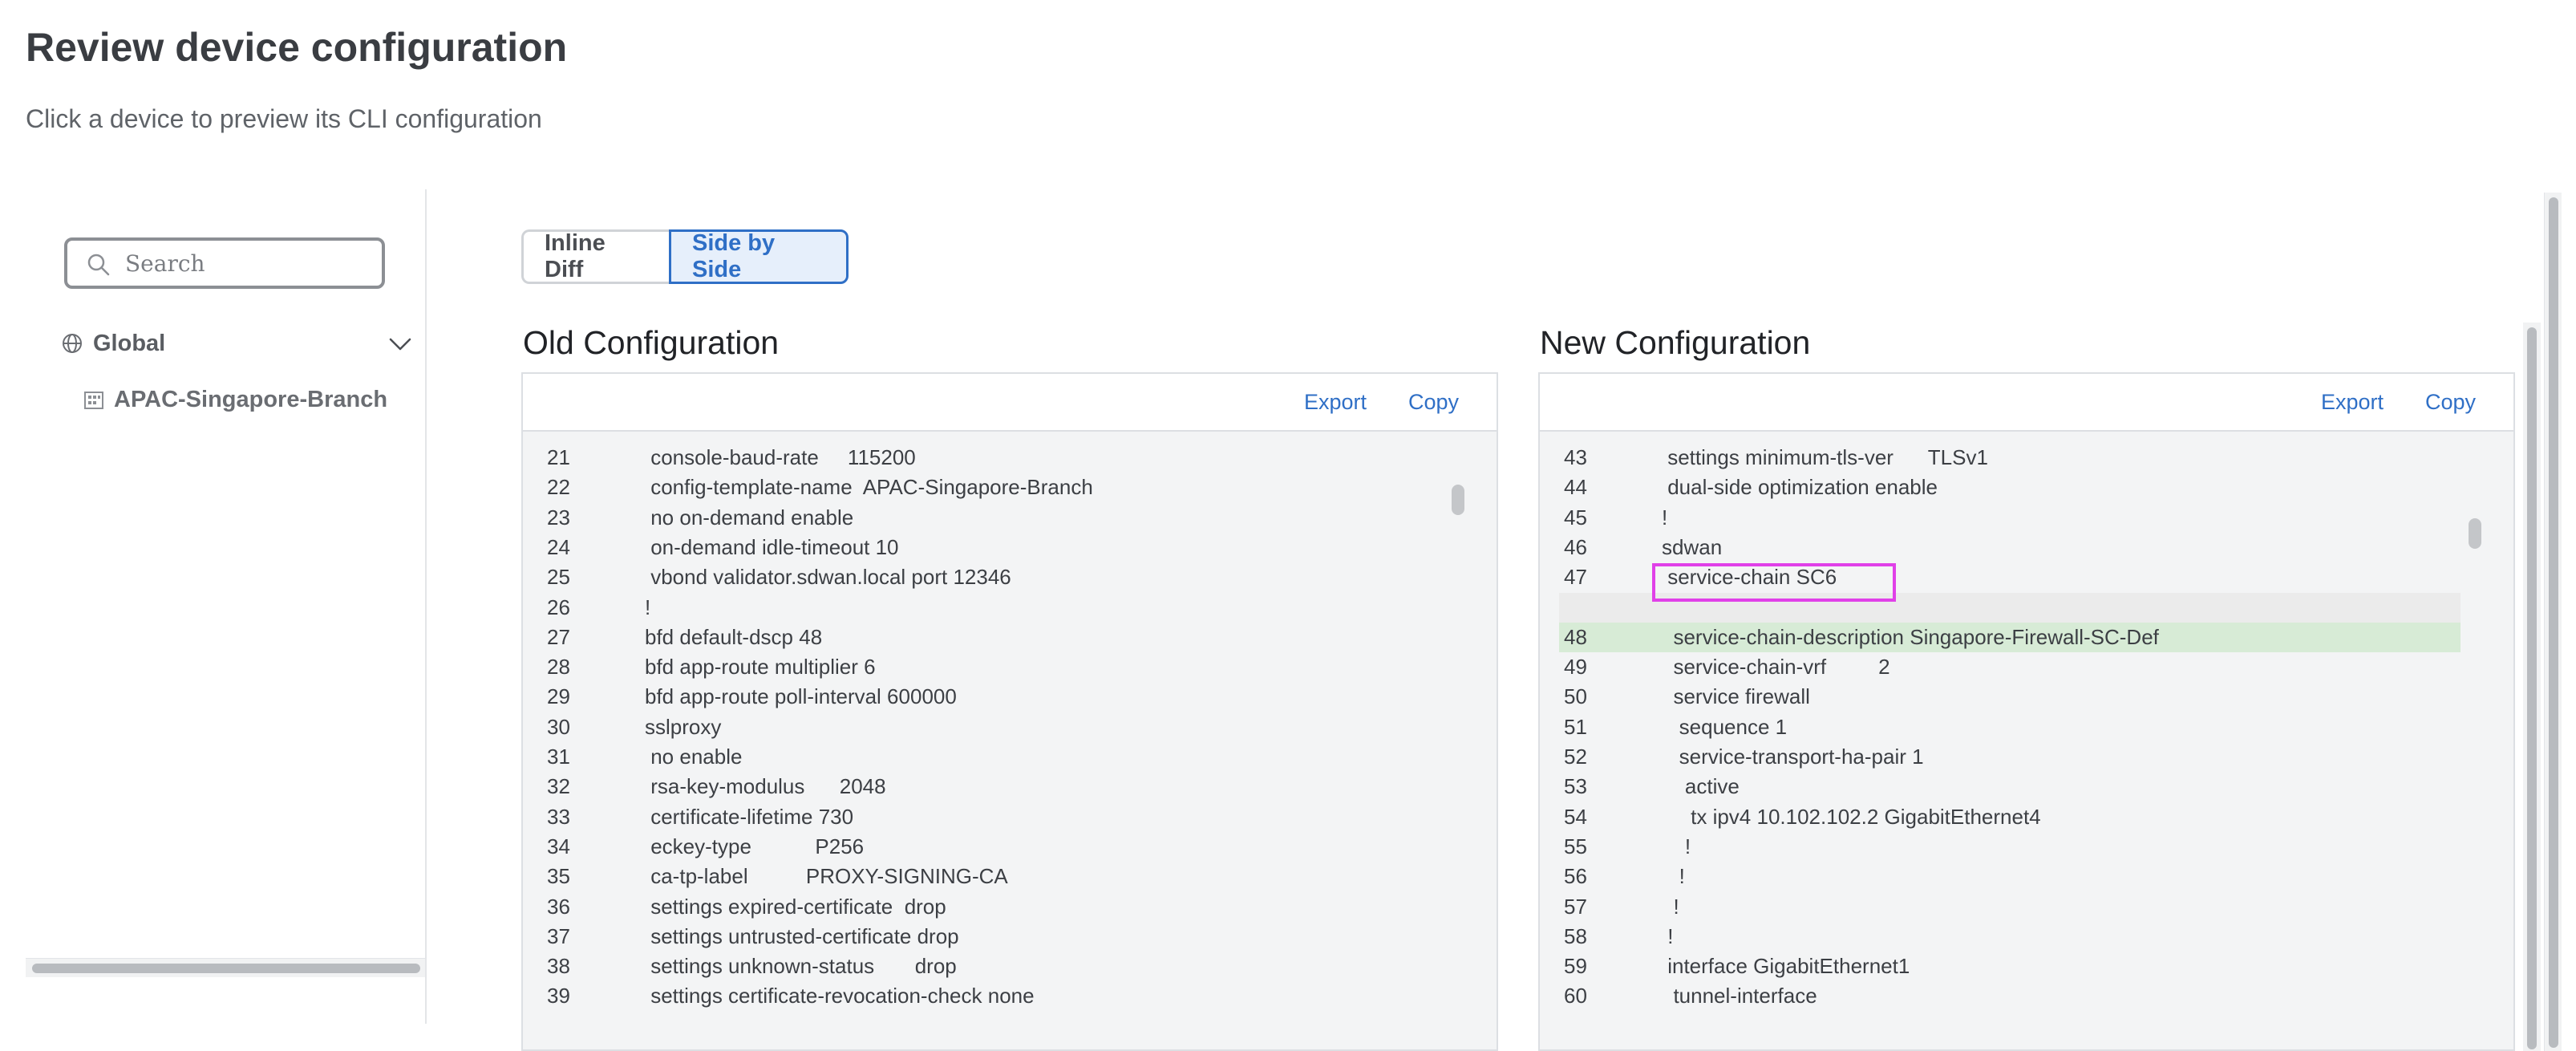 This screenshot has height=1051, width=2576. Describe the element at coordinates (2026, 518) in the screenshot. I see `new_config-code-line: 45!` at that location.